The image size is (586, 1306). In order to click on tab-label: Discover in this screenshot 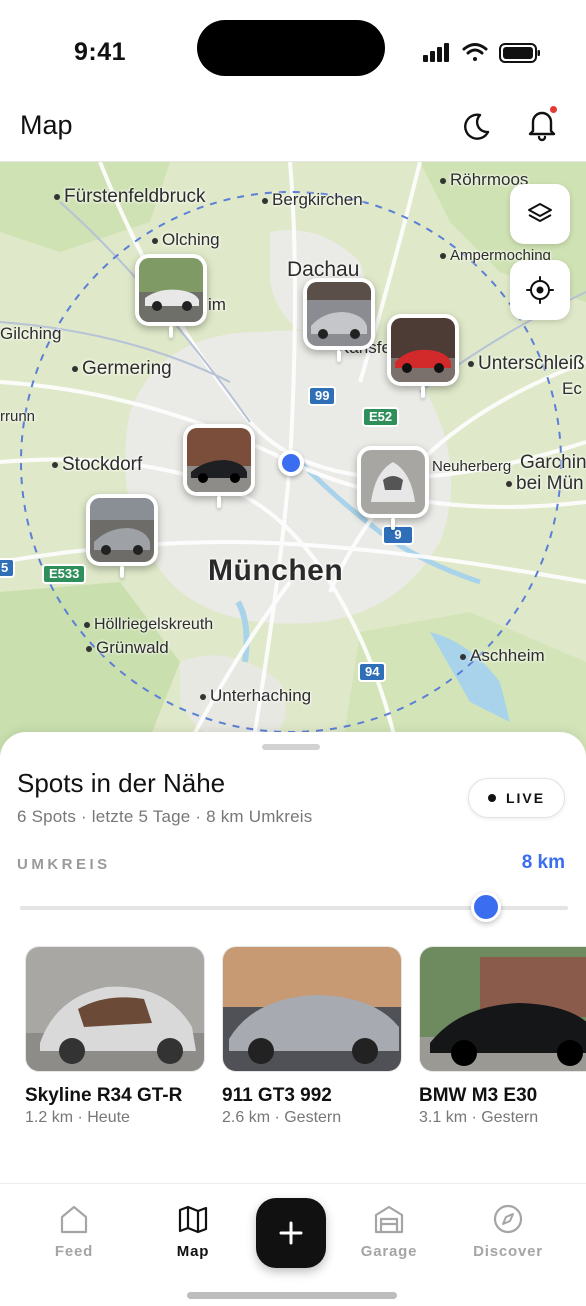, I will do `click(508, 1251)`.